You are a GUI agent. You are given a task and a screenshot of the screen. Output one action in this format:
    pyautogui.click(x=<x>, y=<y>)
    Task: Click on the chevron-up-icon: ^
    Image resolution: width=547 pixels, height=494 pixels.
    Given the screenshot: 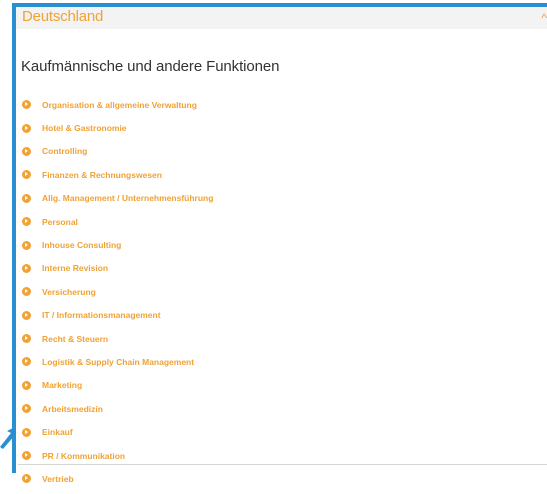 What is the action you would take?
    pyautogui.click(x=544, y=18)
    